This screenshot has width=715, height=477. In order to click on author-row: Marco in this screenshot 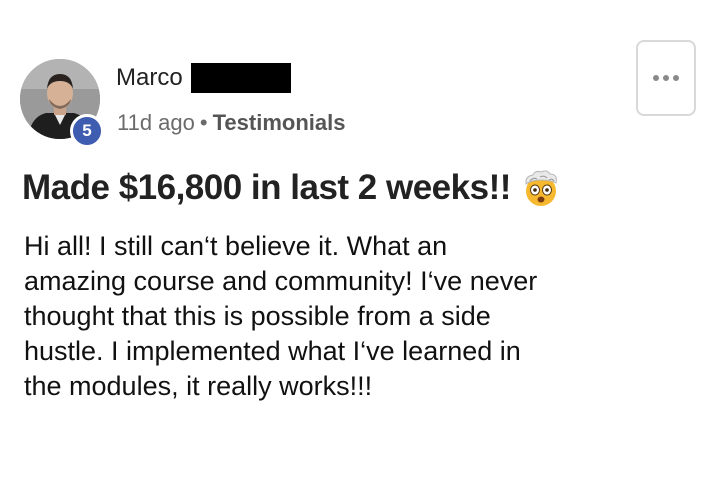, I will do `click(203, 78)`.